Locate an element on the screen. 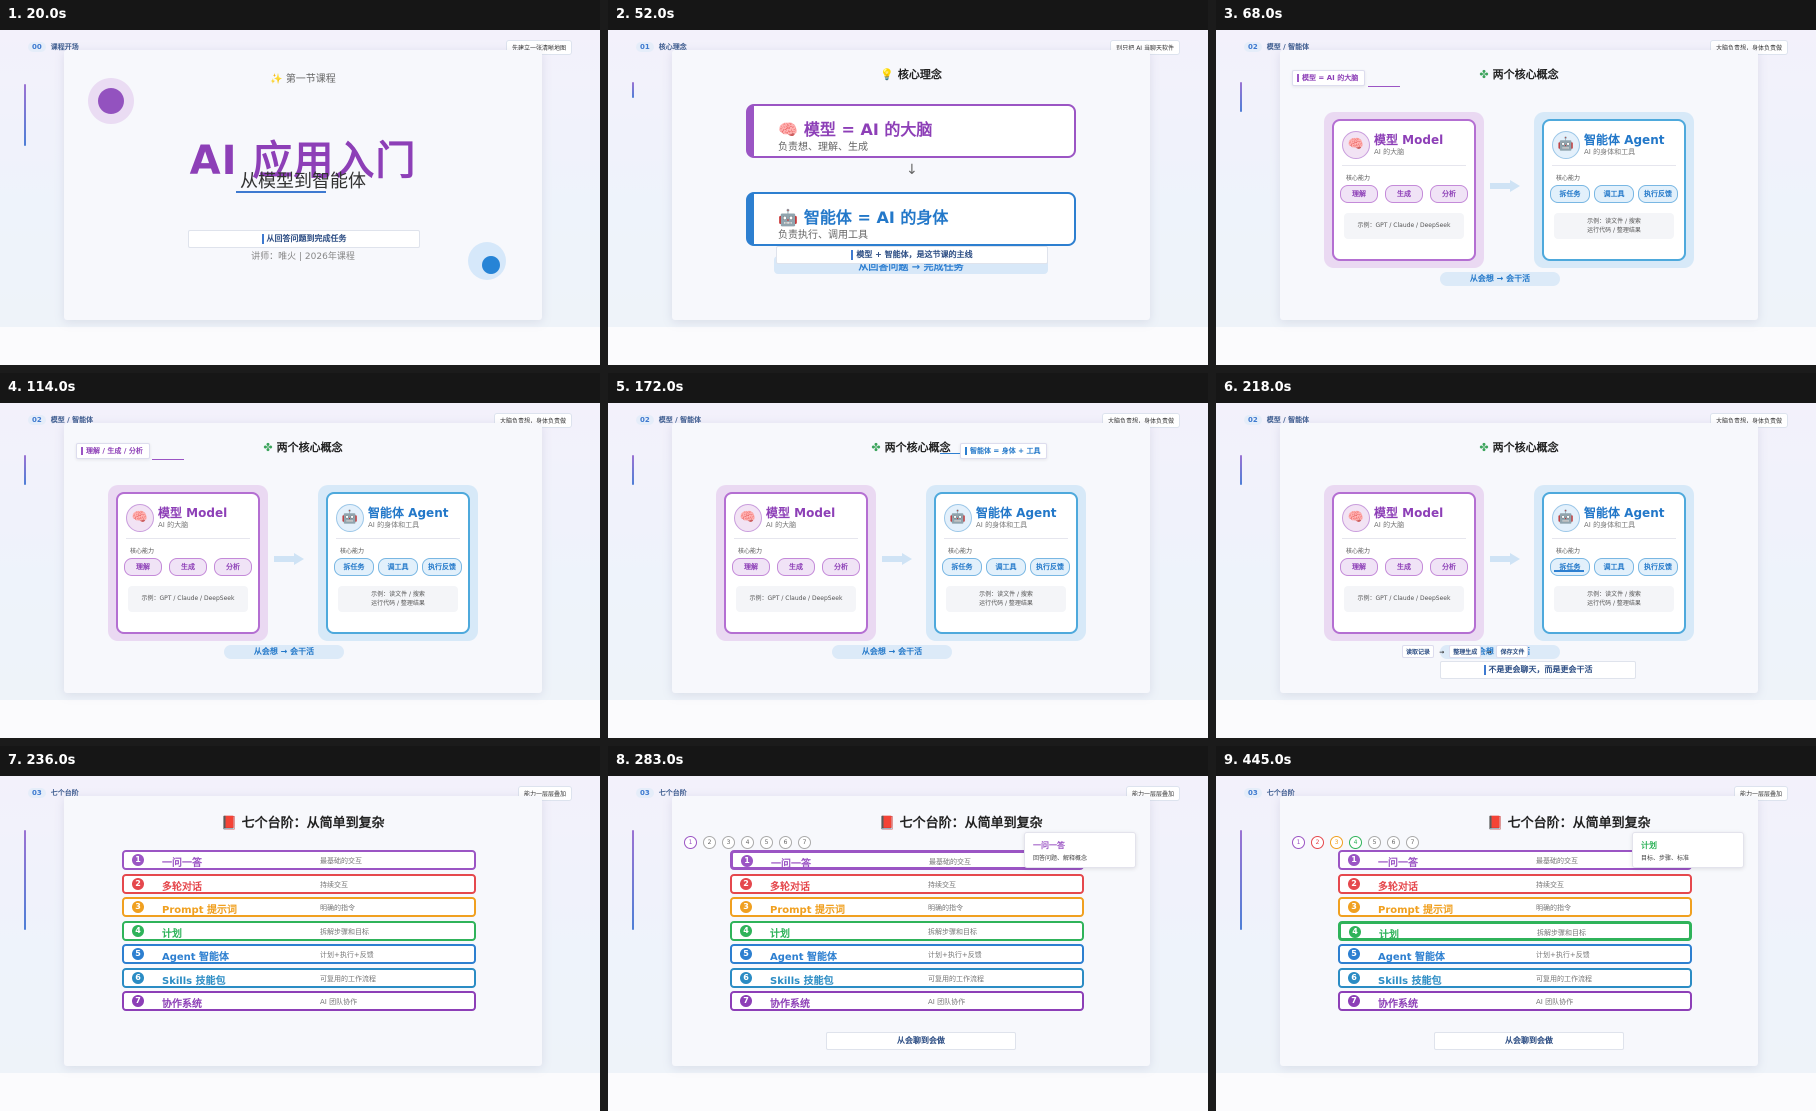 The width and height of the screenshot is (1816, 1111). stair-number: 6 is located at coordinates (1354, 977).